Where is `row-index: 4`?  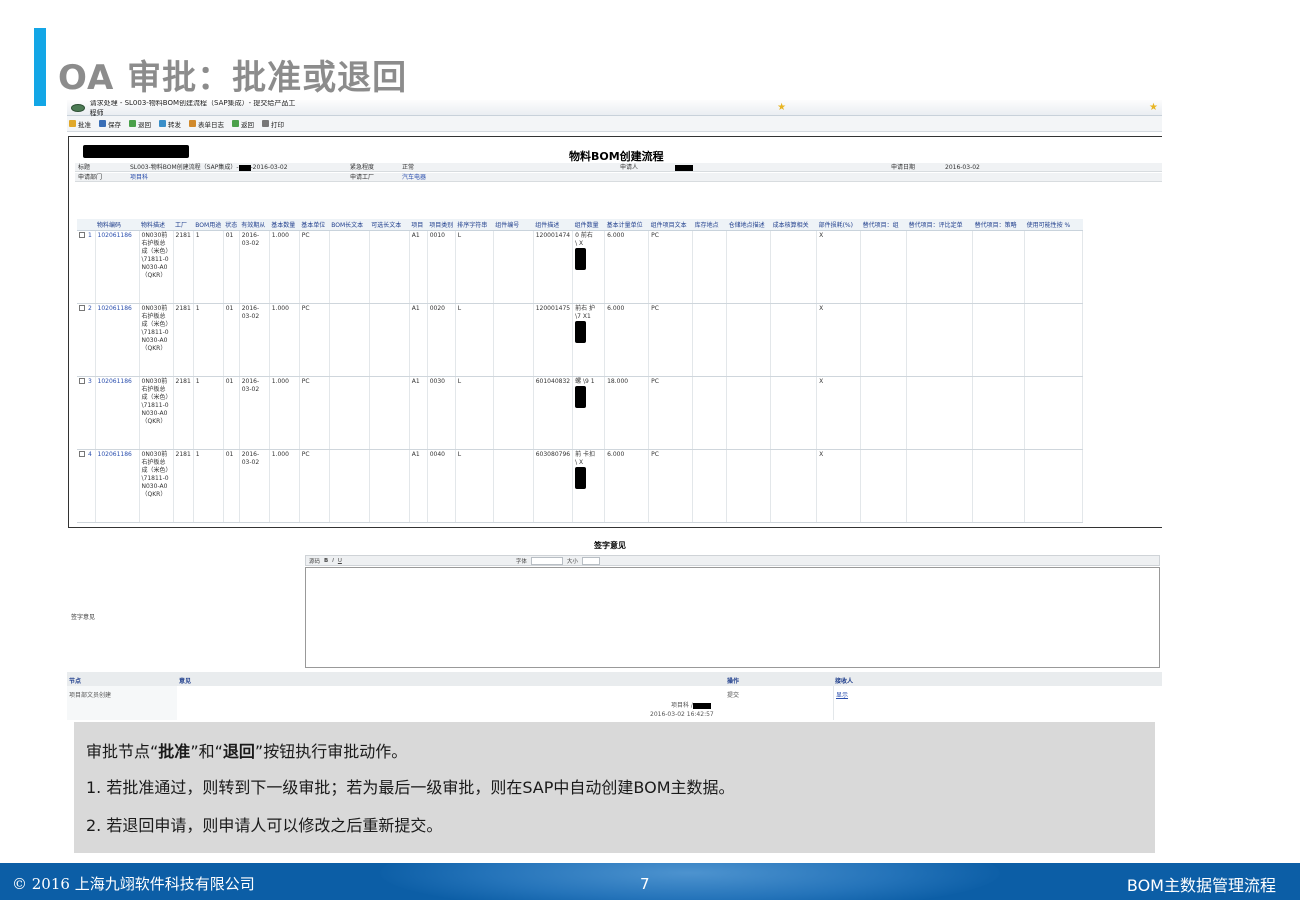 row-index: 4 is located at coordinates (90, 454).